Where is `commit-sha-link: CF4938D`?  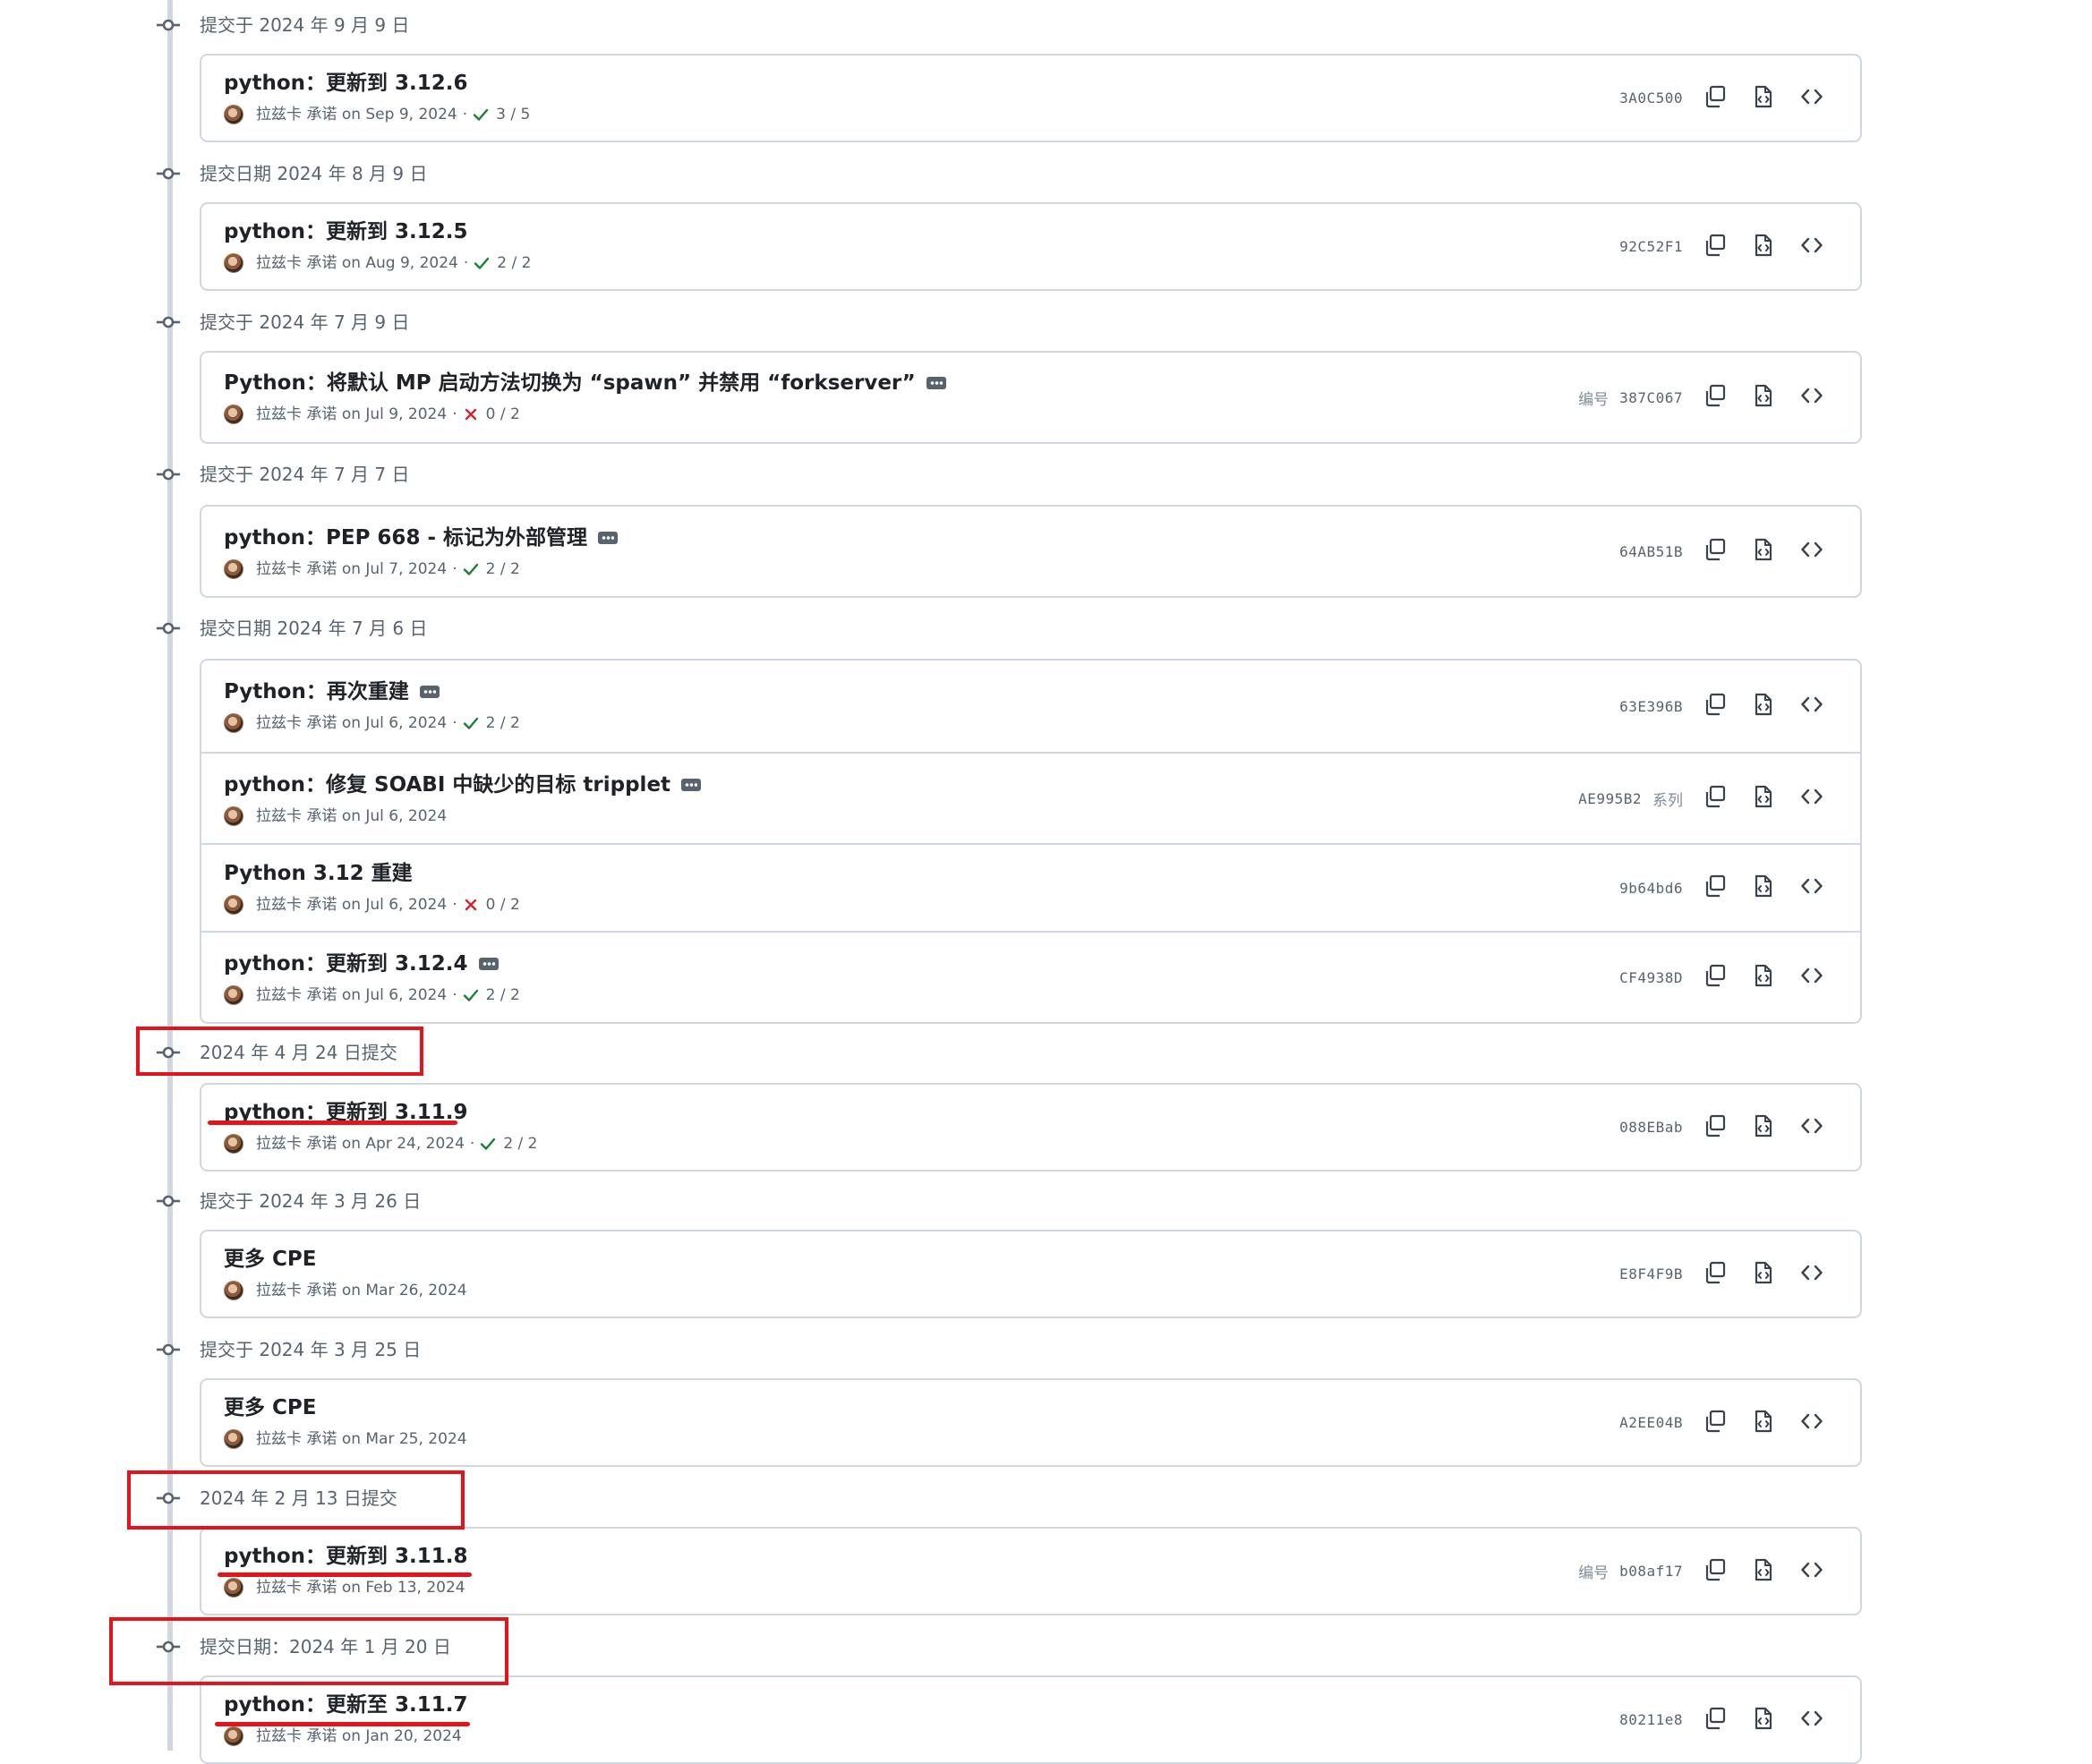 commit-sha-link: CF4938D is located at coordinates (1651, 977).